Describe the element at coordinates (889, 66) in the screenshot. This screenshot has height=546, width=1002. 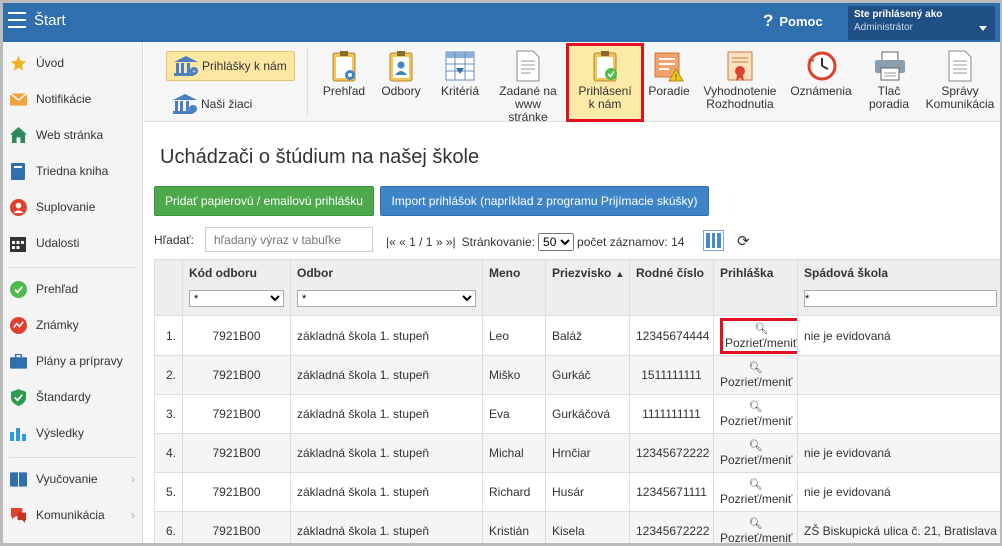
I see `printer-icon` at that location.